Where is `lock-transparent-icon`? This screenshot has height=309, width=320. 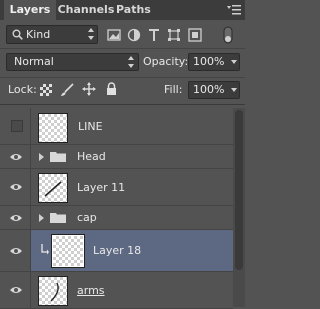 lock-transparent-icon is located at coordinates (46, 90).